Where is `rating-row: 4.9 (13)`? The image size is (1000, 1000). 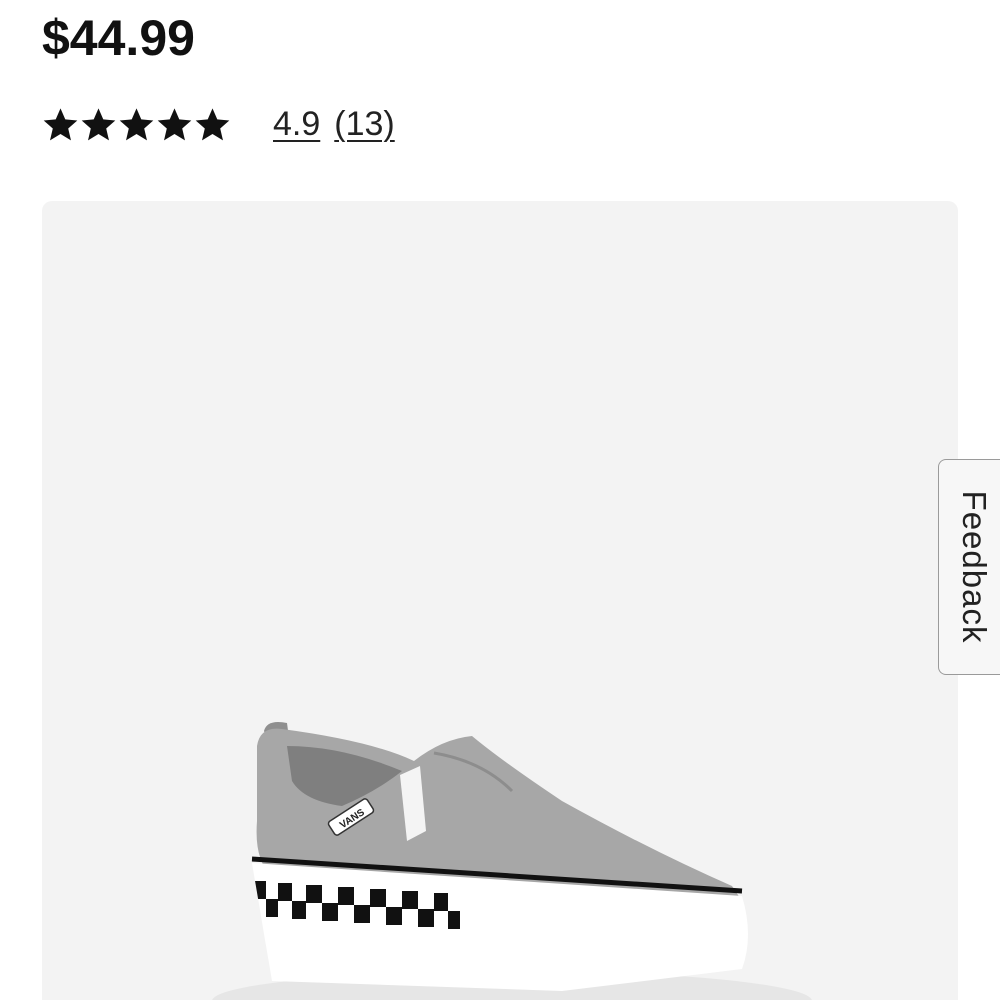
rating-row: 4.9 (13) is located at coordinates (218, 124).